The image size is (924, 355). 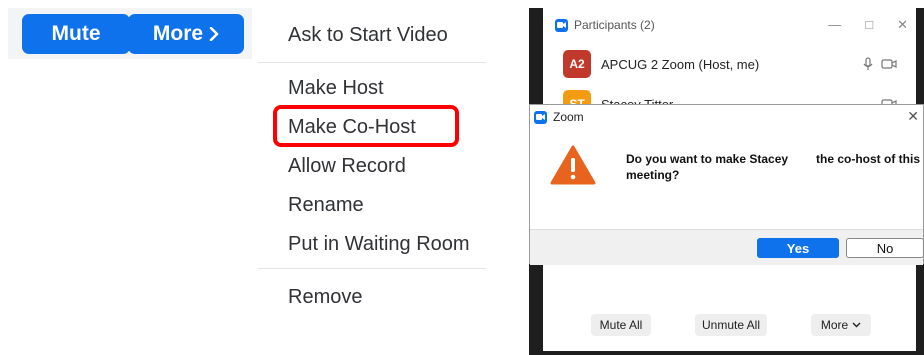 I want to click on message-part: the co-host of this, so click(x=868, y=159).